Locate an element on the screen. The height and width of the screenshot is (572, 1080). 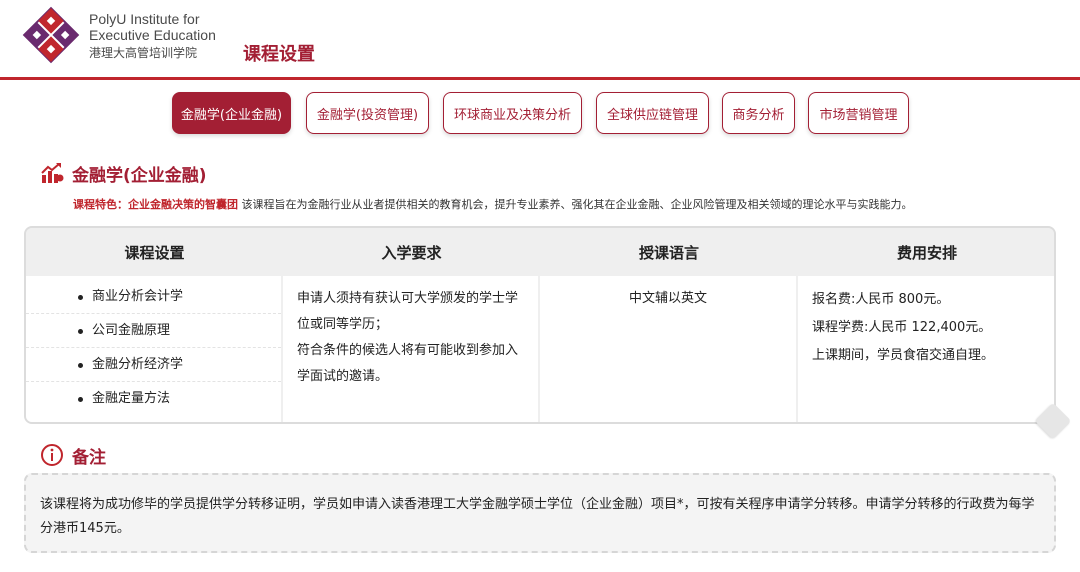
feature-highlight: 企业金融决策的智囊团 is located at coordinates (183, 204).